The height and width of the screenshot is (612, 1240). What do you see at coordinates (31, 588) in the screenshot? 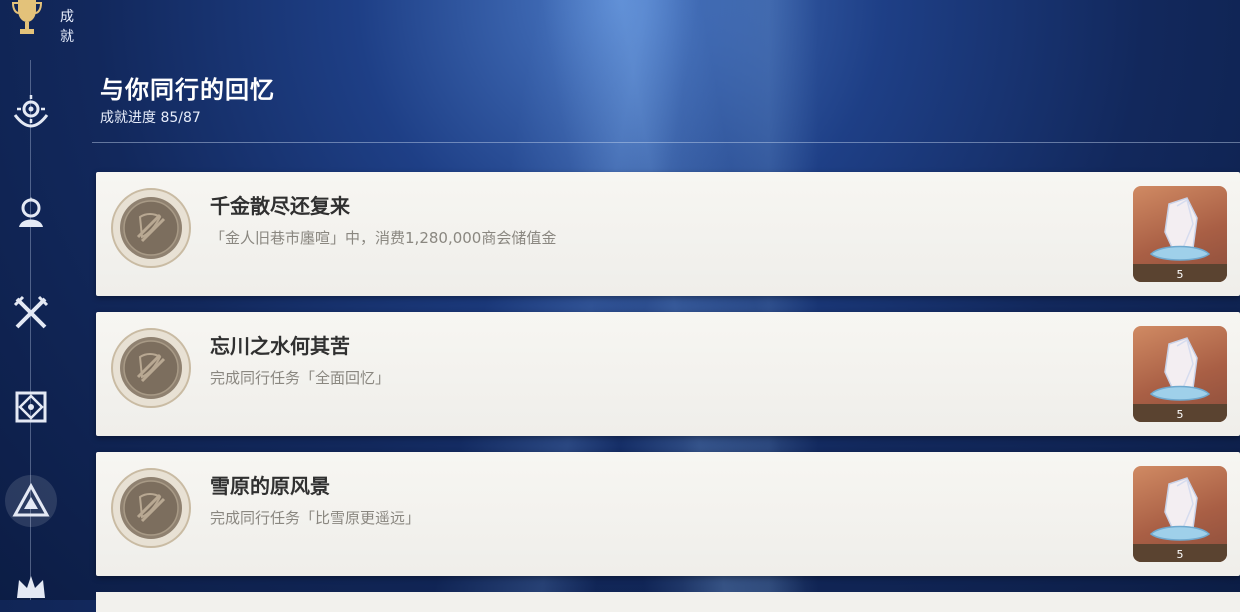
I see `crown-icon` at bounding box center [31, 588].